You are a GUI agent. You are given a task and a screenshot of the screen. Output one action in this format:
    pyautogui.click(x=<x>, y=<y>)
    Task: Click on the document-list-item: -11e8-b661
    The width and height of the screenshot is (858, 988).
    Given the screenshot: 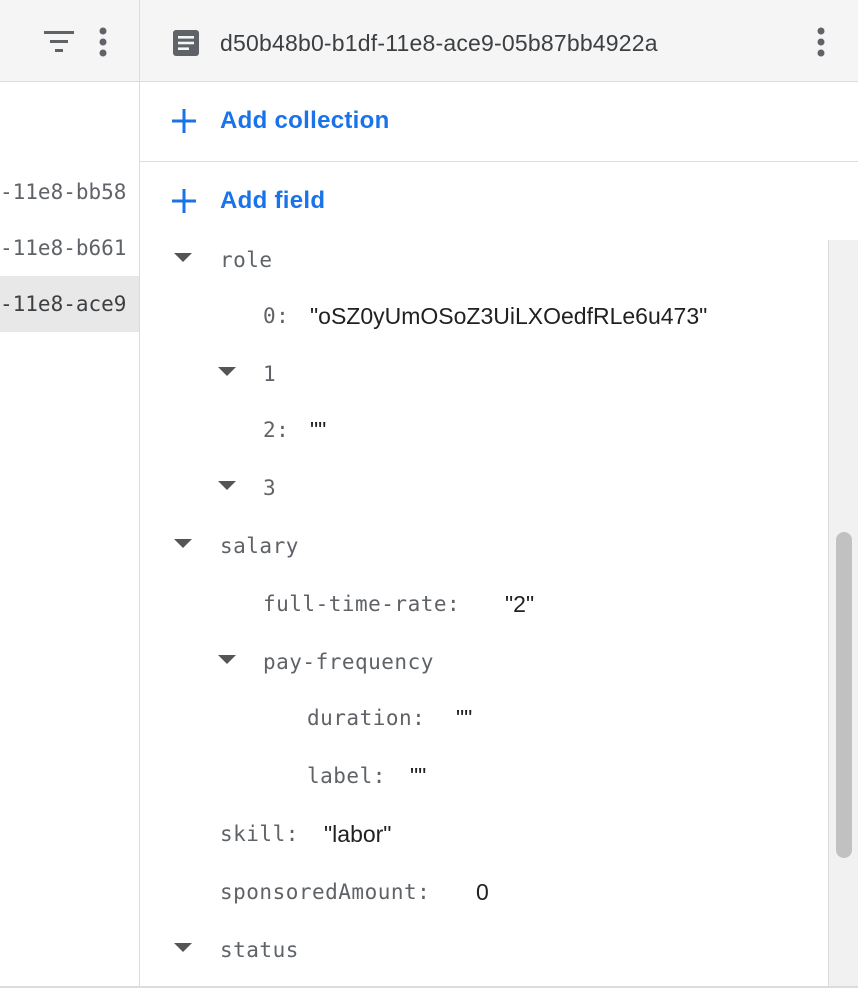 What is the action you would take?
    pyautogui.click(x=69, y=248)
    